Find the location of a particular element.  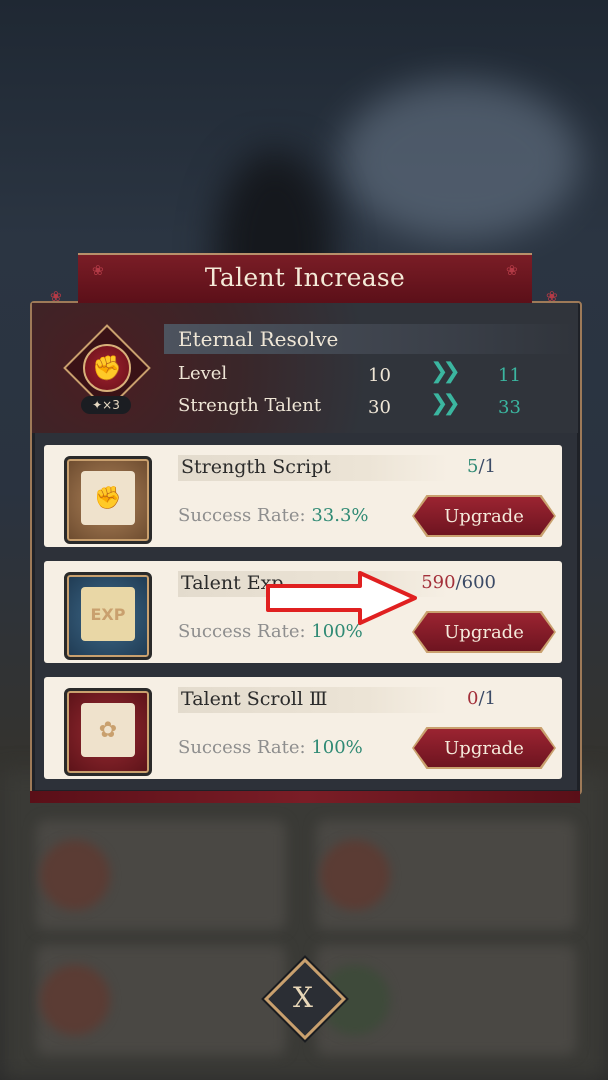

skill-name: Eternal Resolve is located at coordinates (258, 339).